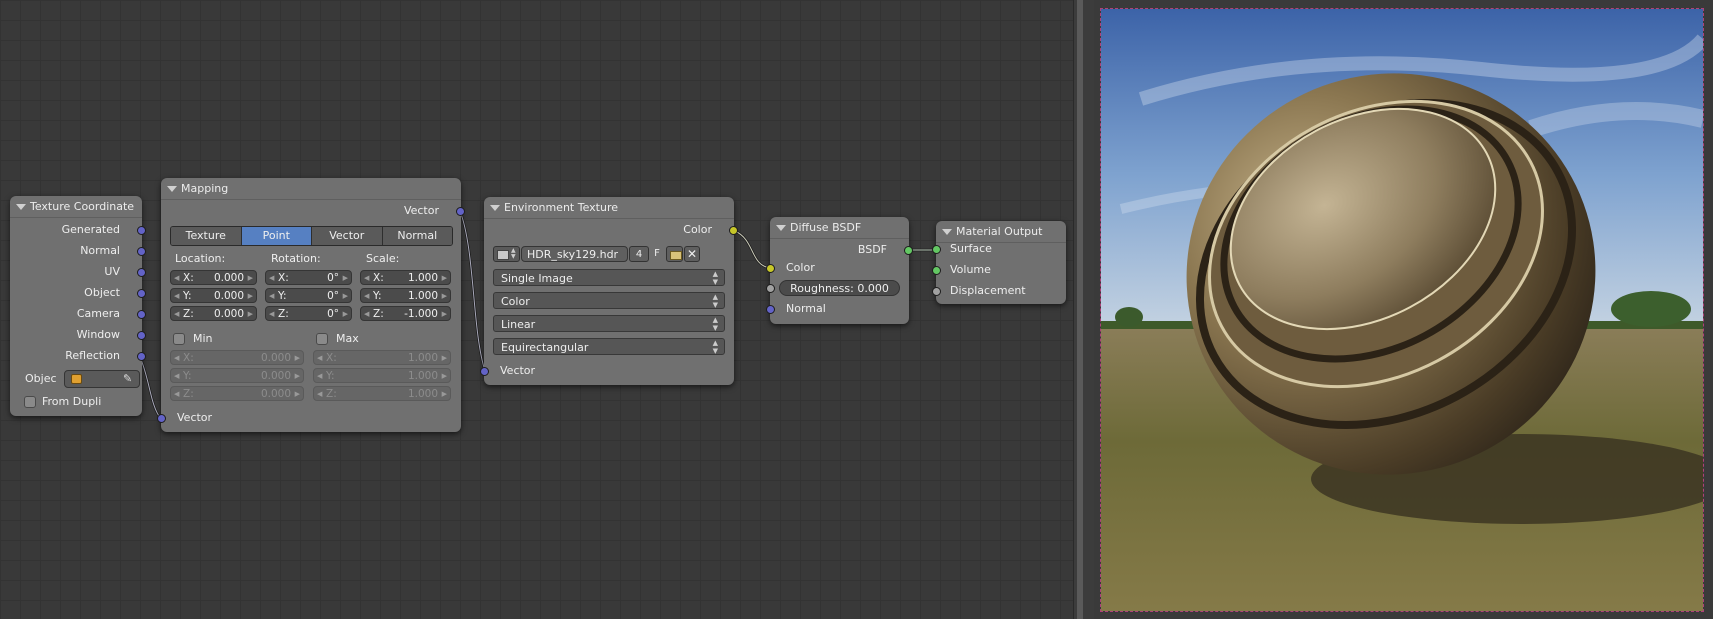 Image resolution: width=1713 pixels, height=619 pixels. What do you see at coordinates (908, 250) in the screenshot?
I see `socket-bsdf-out` at bounding box center [908, 250].